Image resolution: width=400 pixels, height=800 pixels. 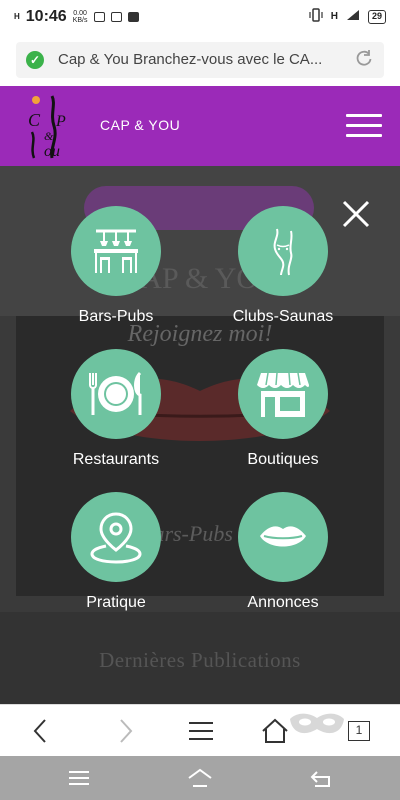 What do you see at coordinates (80, 20) in the screenshot?
I see `network-speed-unit: KB/s` at bounding box center [80, 20].